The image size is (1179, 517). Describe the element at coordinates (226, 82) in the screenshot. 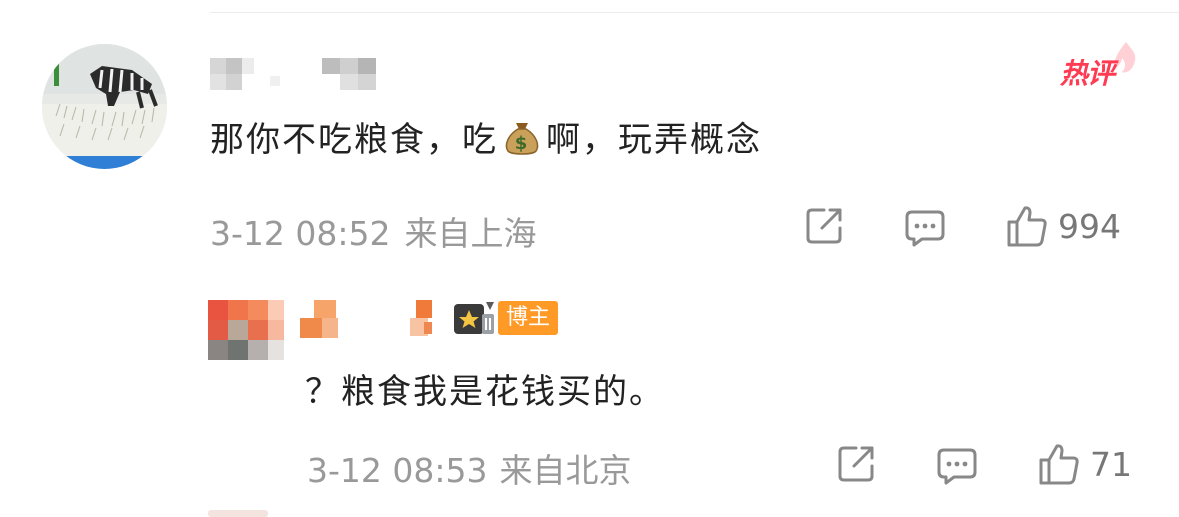

I see `username-masked-row2` at that location.